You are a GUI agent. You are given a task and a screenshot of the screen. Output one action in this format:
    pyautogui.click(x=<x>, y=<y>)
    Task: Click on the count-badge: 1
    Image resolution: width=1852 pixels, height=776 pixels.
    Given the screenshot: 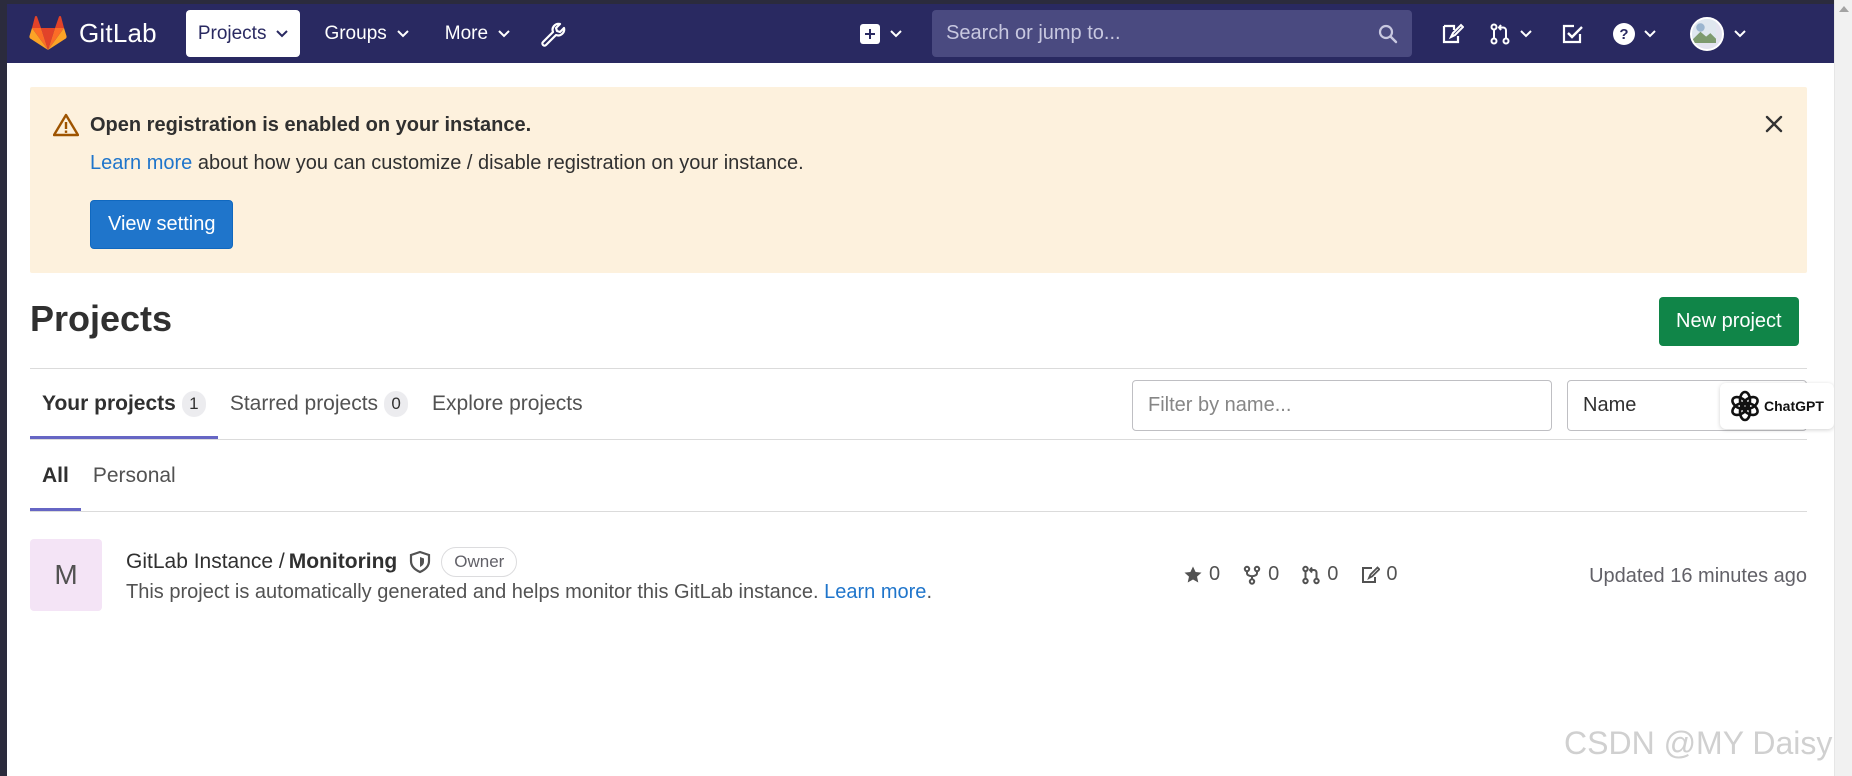 What is the action you would take?
    pyautogui.click(x=193, y=404)
    